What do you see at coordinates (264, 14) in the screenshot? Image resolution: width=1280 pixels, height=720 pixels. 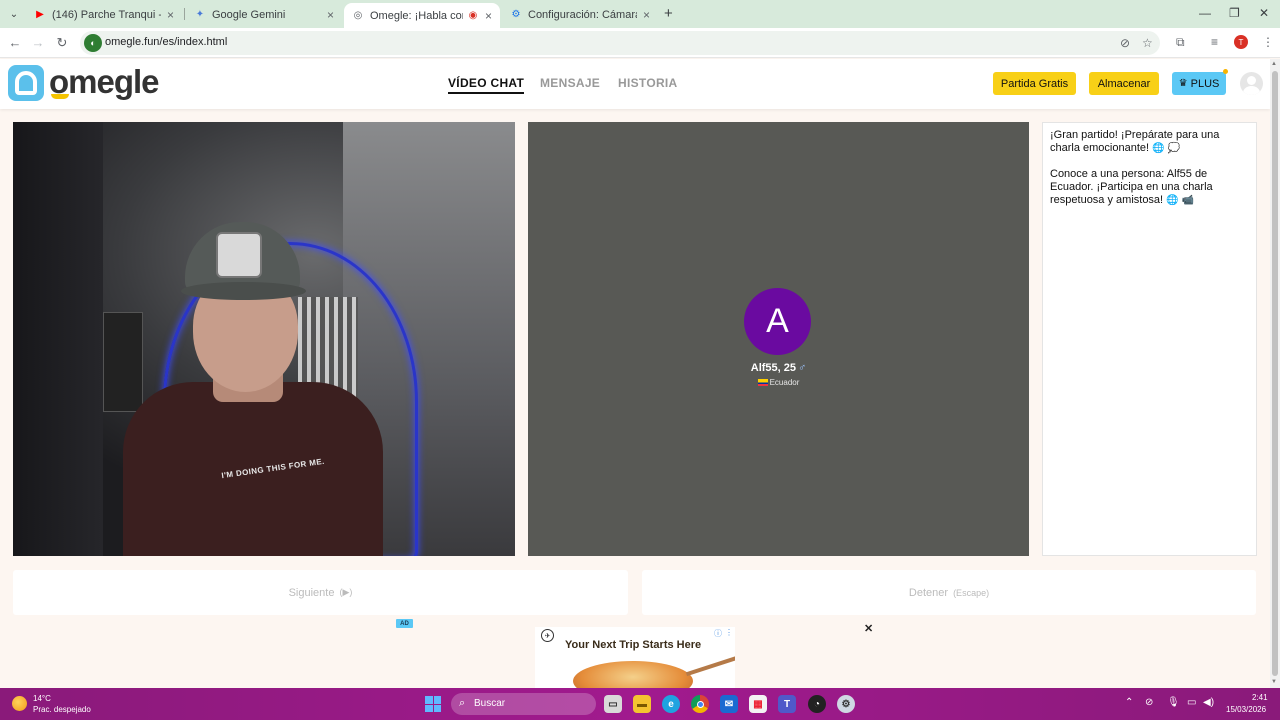 I see `tab-gemini: ✦ Google Gemini ×` at bounding box center [264, 14].